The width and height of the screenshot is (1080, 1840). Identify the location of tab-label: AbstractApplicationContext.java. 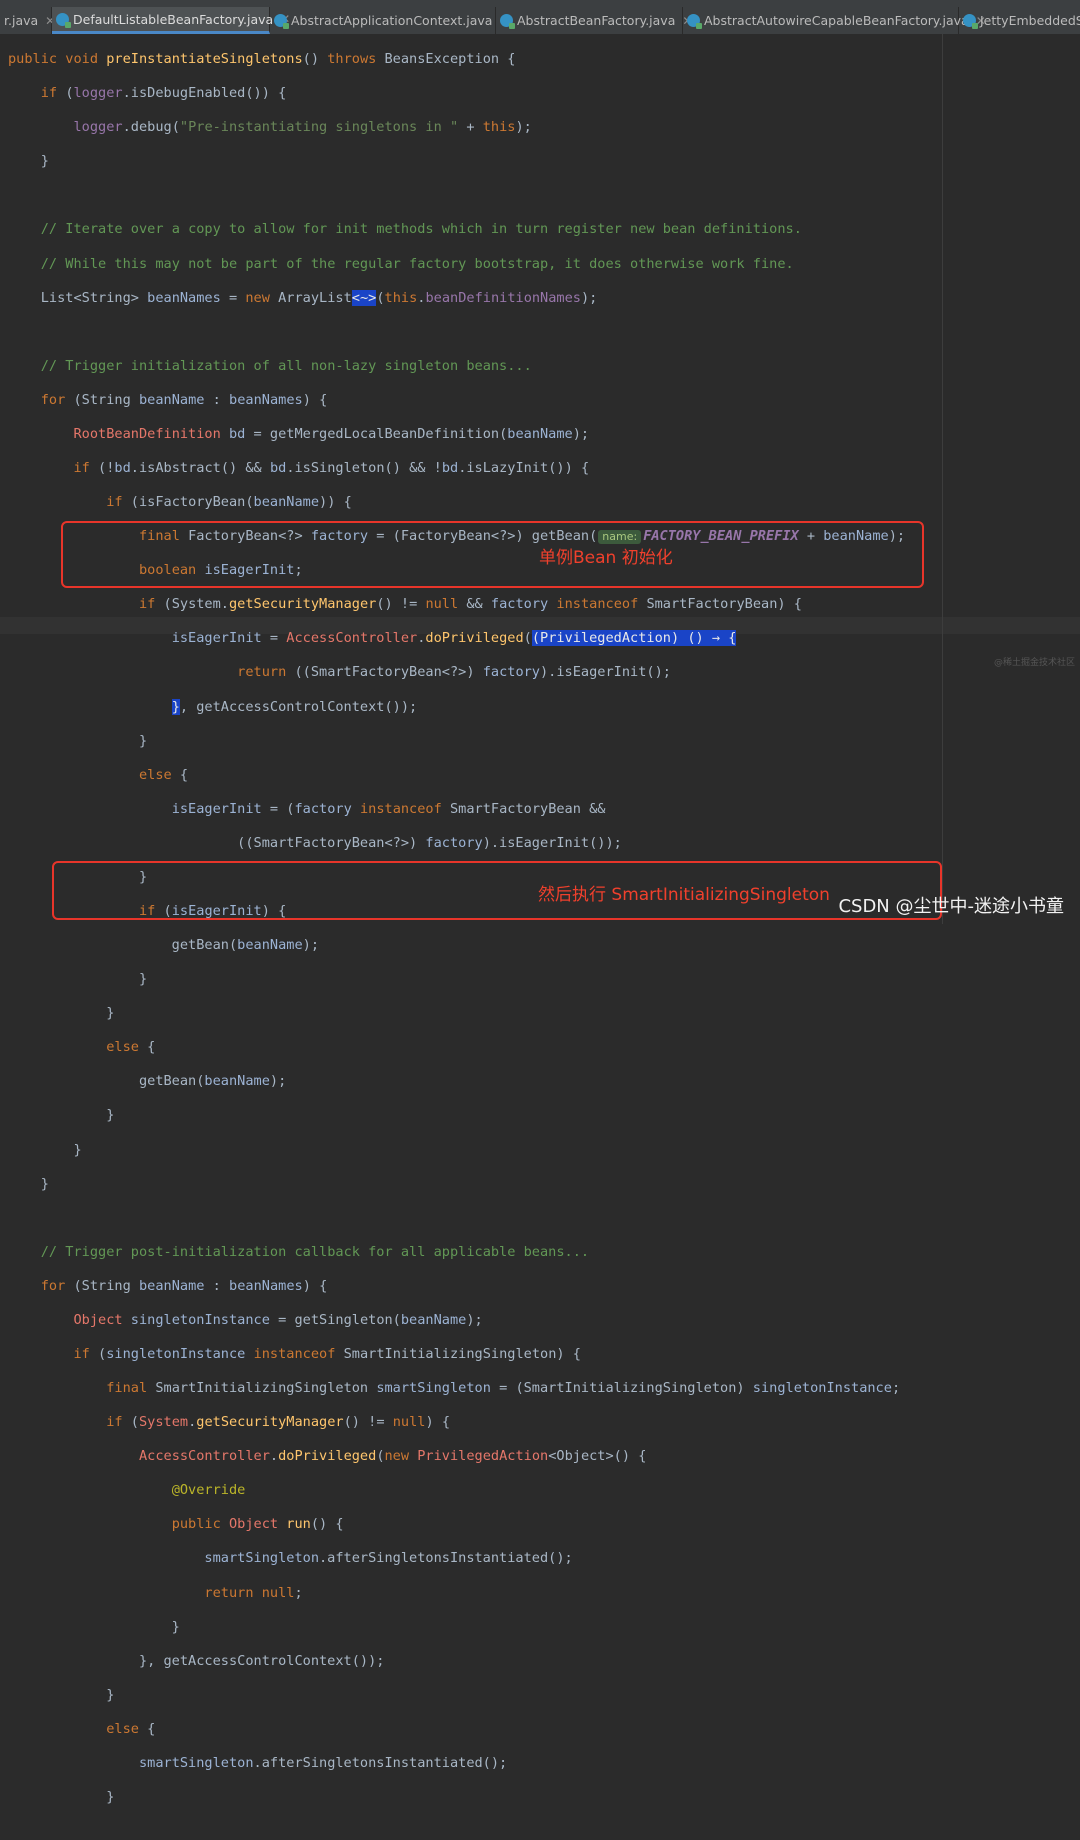
(392, 20).